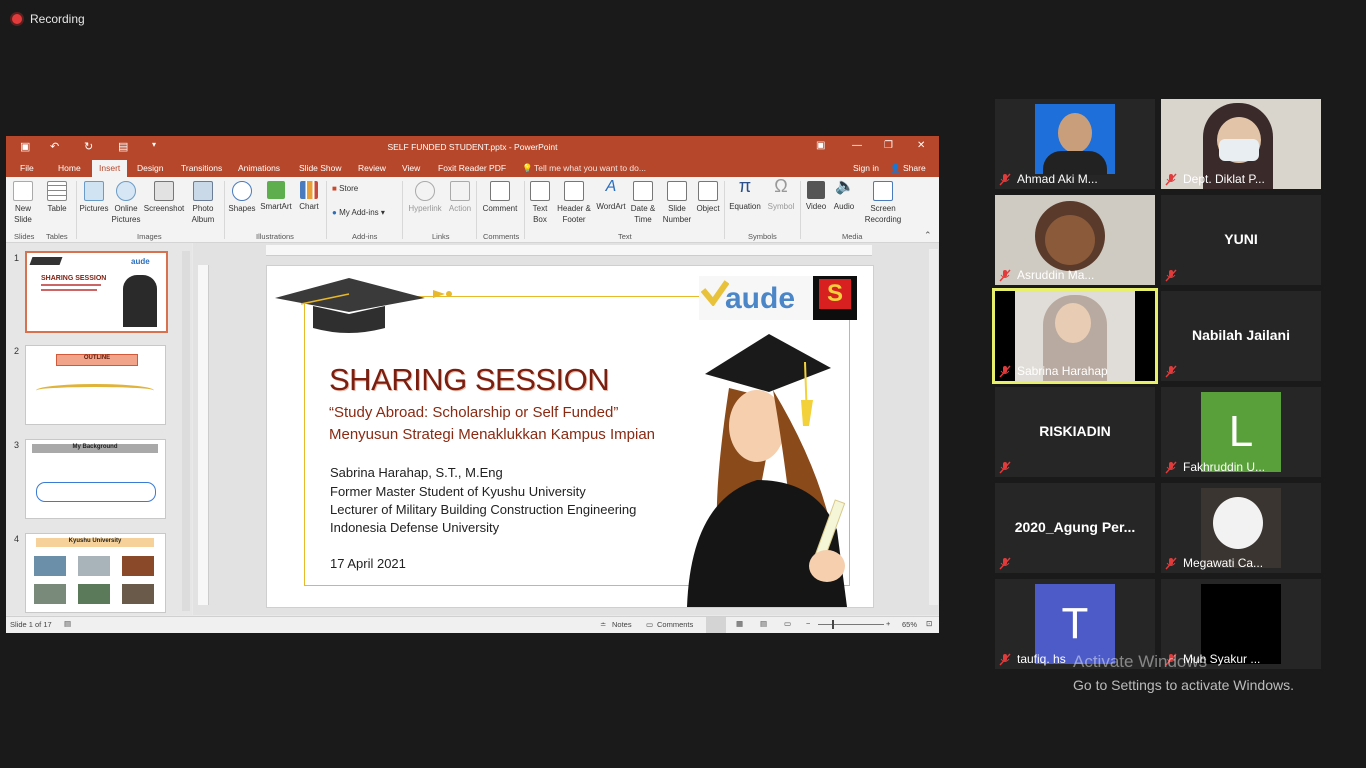  I want to click on tab-animations: Animations, so click(259, 168).